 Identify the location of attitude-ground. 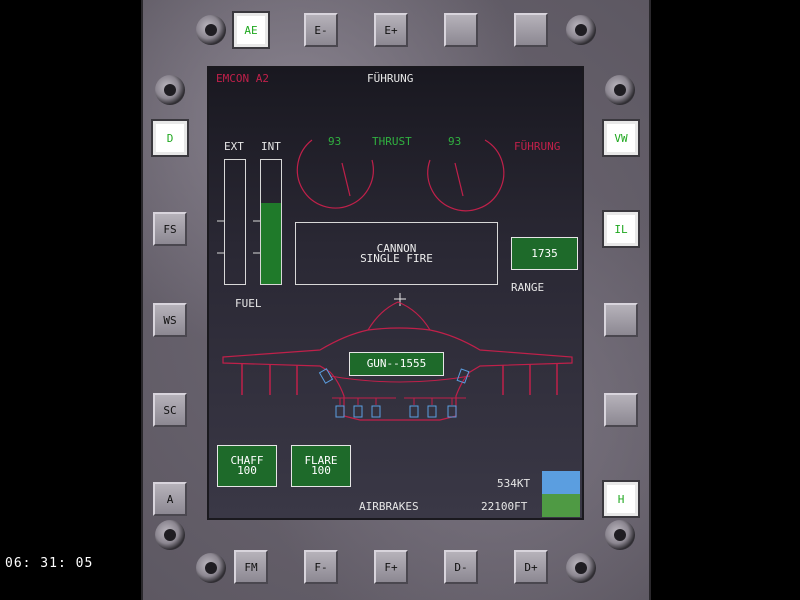
(561, 505).